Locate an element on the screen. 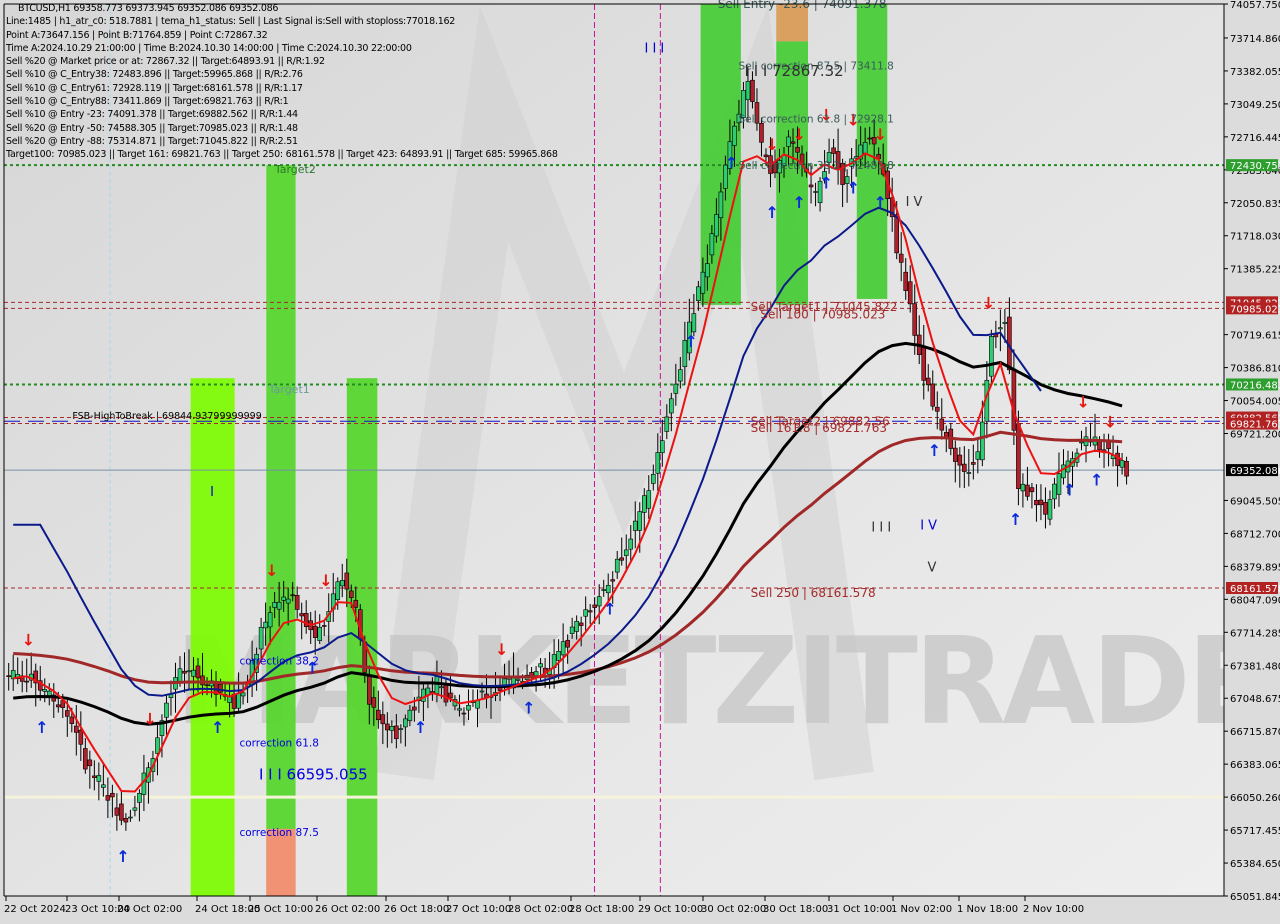 This screenshot has width=1280, height=924. chart-annotation: 0 Non Sell Info is located at coordinates (642, 1).